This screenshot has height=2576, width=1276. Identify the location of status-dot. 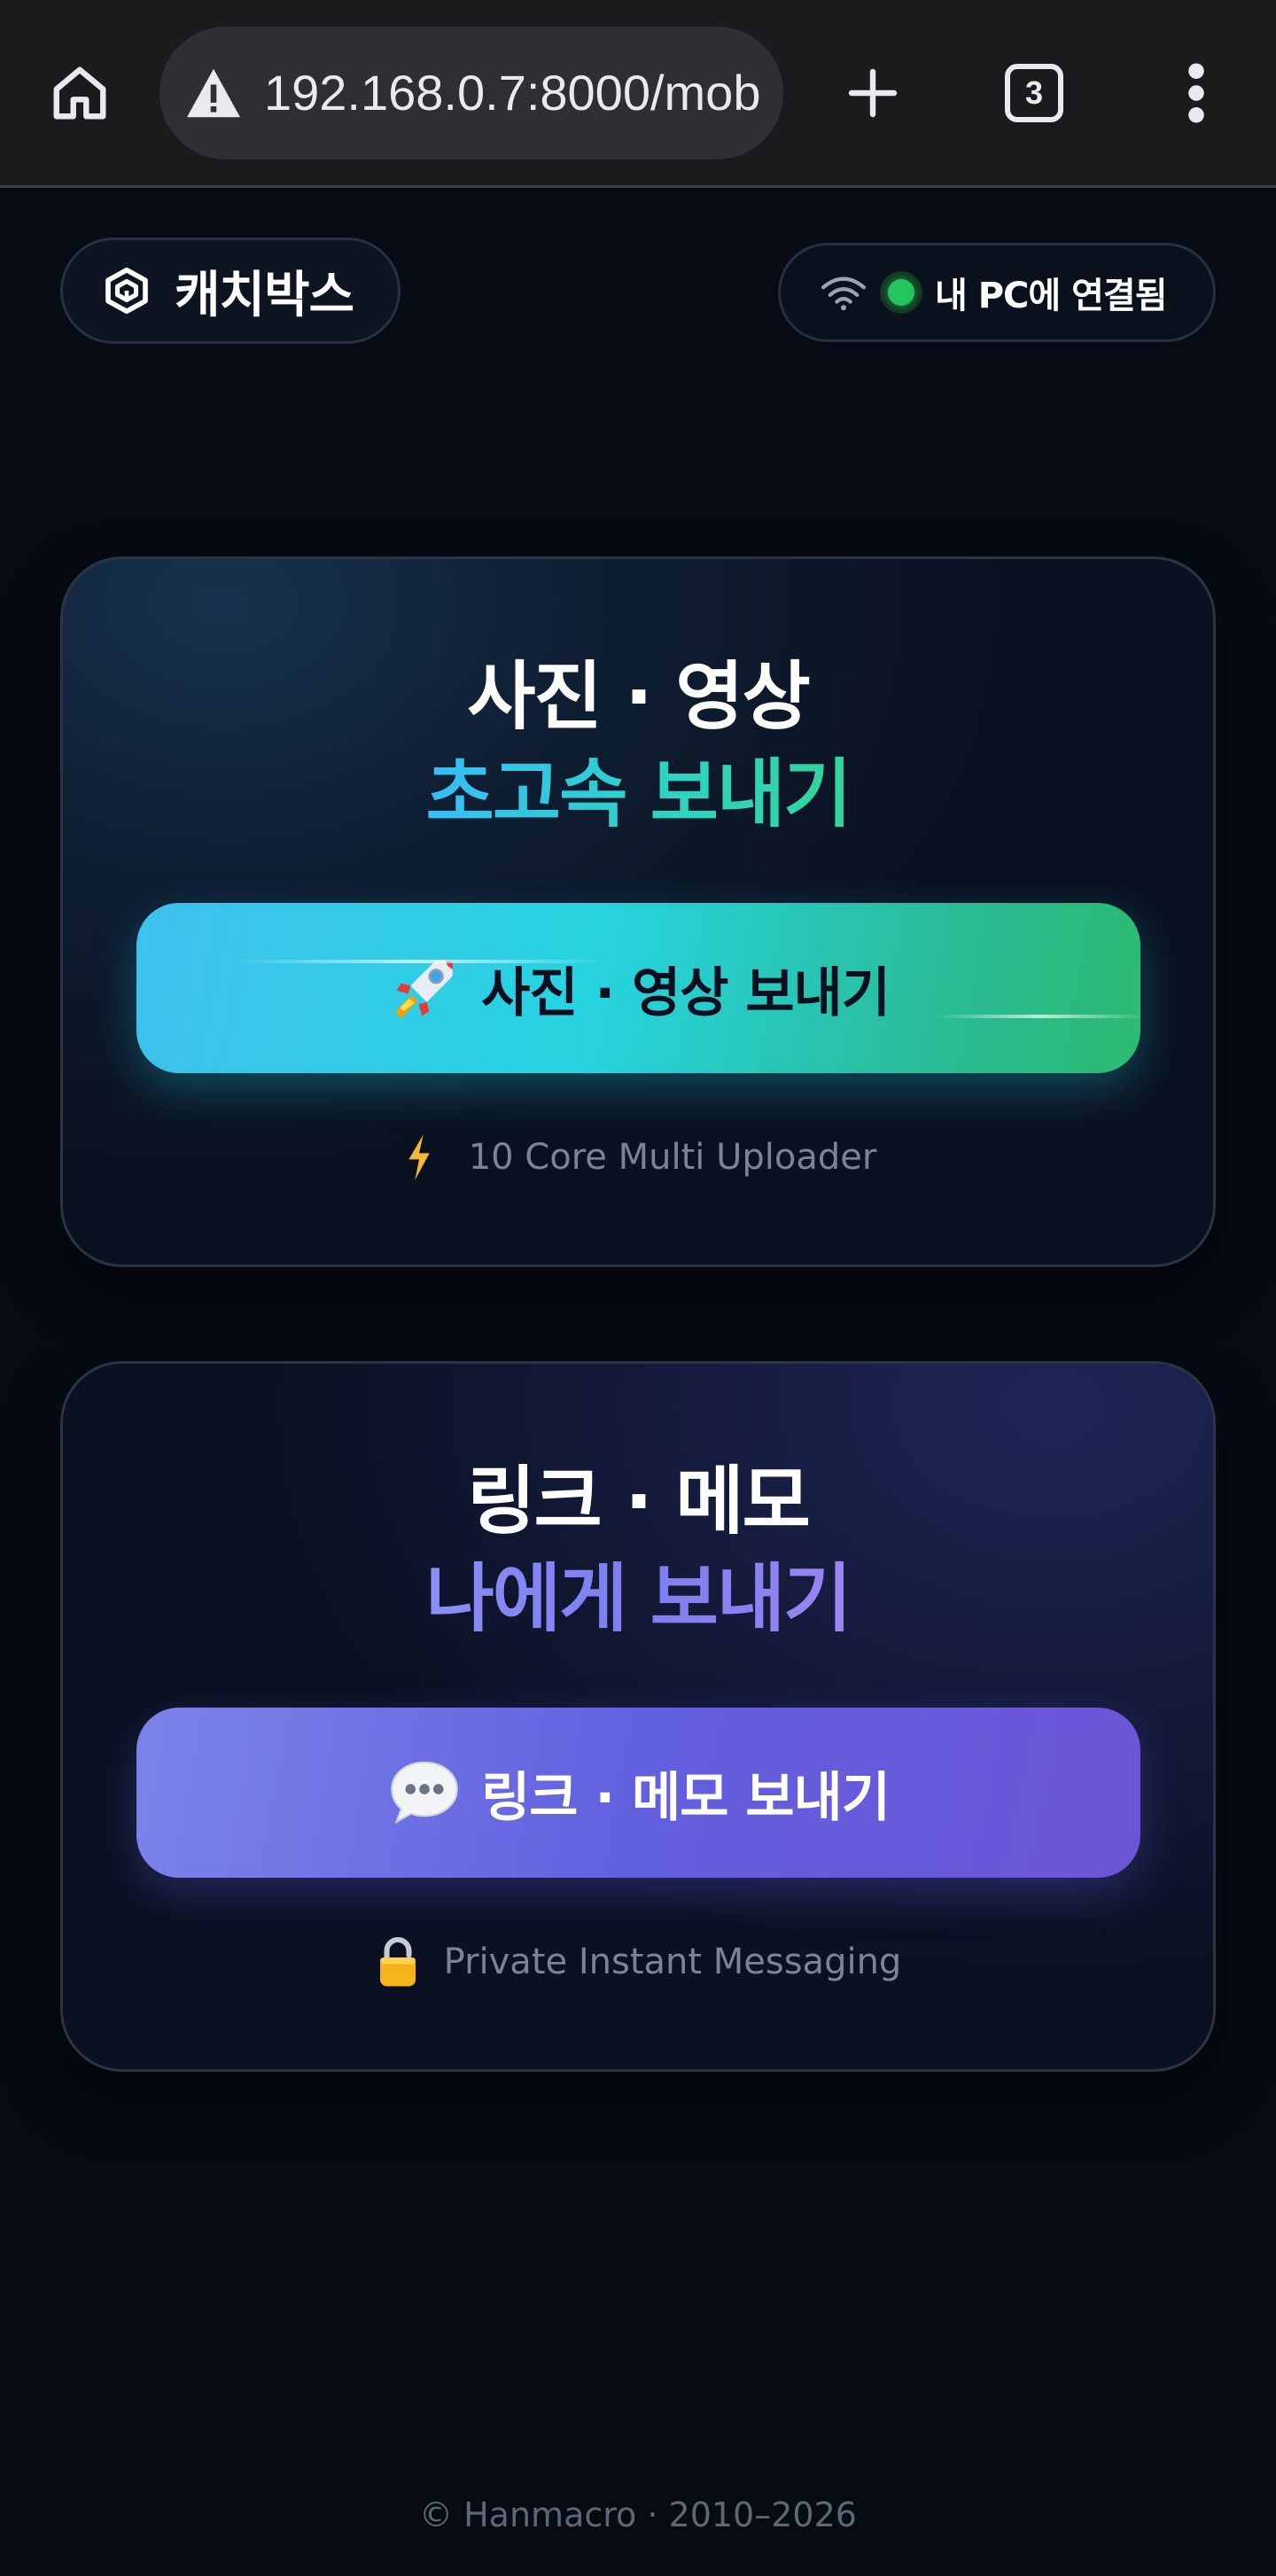
(901, 292).